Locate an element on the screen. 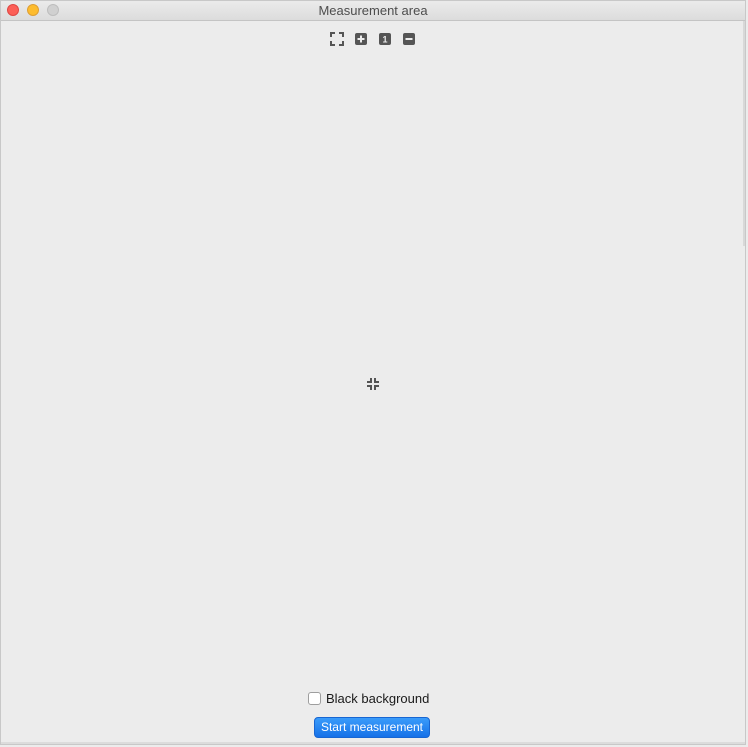 The image size is (748, 747). black-background-checkbox is located at coordinates (314, 698).